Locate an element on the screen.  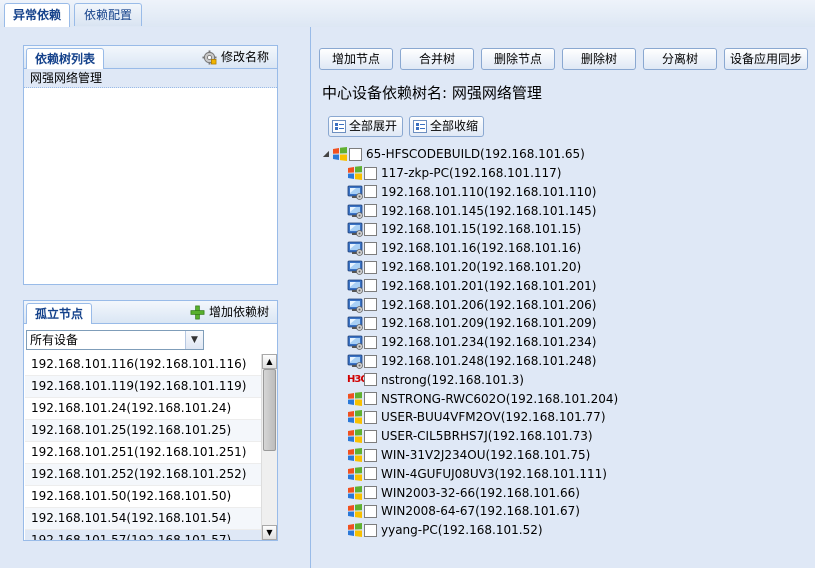
tree-node: USER-BUU4VFM2OV(192.168.101.77) is located at coordinates (476, 417).